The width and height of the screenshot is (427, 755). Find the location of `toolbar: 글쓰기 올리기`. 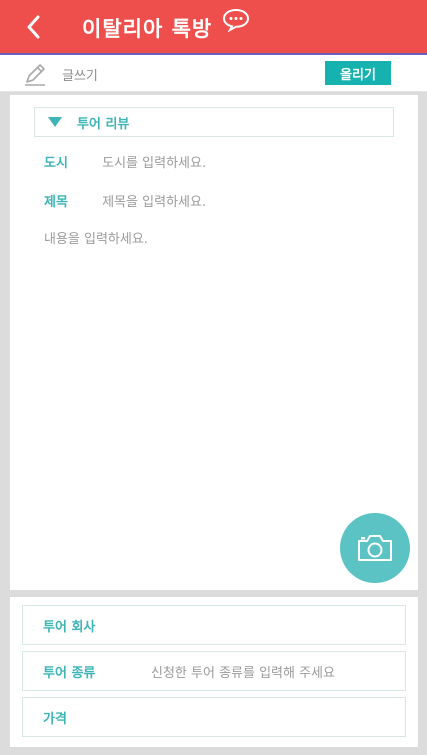

toolbar: 글쓰기 올리기 is located at coordinates (213, 73).